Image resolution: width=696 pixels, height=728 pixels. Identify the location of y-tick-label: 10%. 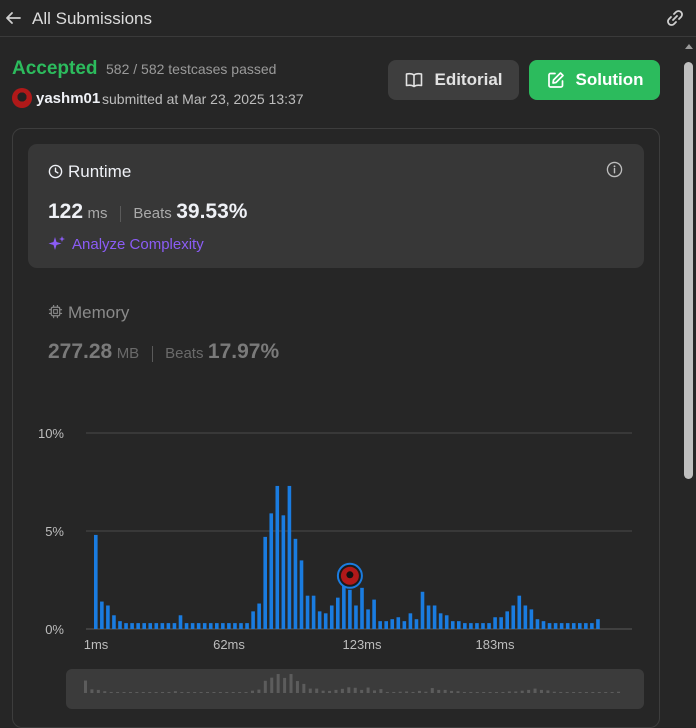
(51, 433).